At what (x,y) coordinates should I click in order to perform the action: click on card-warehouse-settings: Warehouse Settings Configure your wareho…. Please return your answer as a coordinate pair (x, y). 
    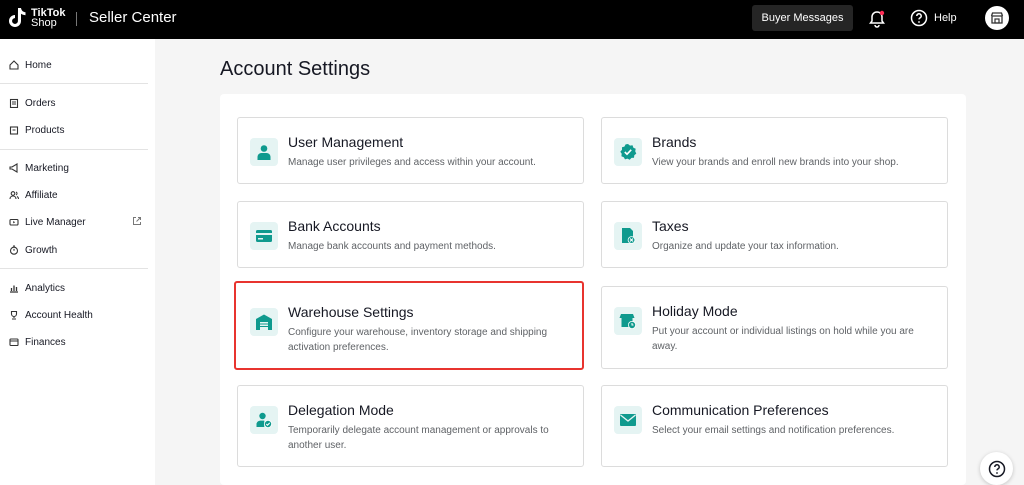
    Looking at the image, I should click on (409, 325).